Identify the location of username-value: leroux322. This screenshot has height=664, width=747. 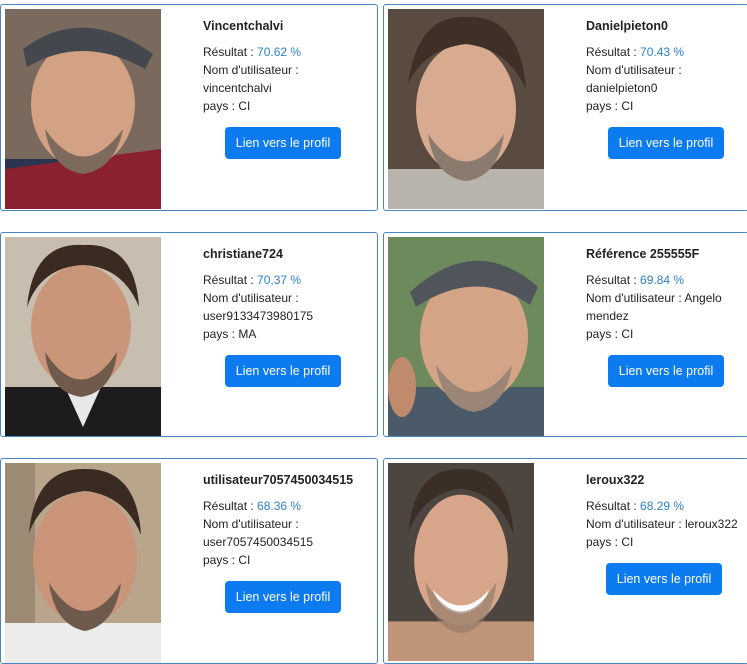
(711, 524).